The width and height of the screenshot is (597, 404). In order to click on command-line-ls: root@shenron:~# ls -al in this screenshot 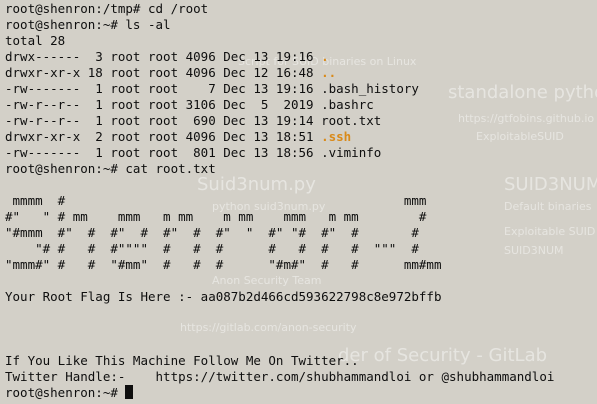, I will do `click(88, 24)`.